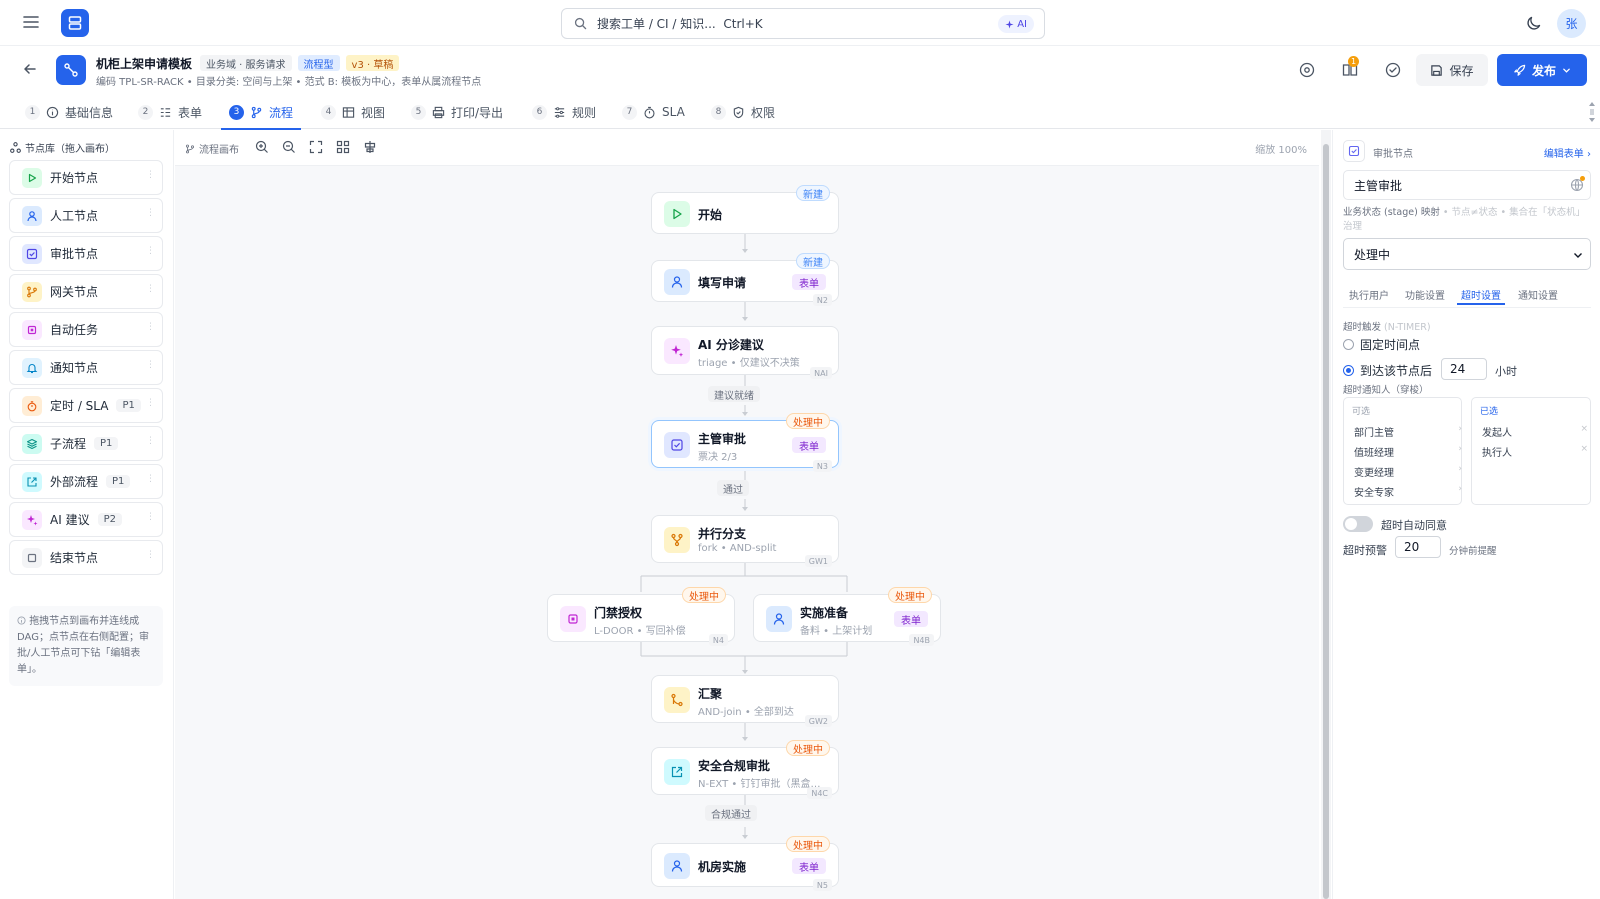  I want to click on node-name-input: 主管审批, so click(1467, 185).